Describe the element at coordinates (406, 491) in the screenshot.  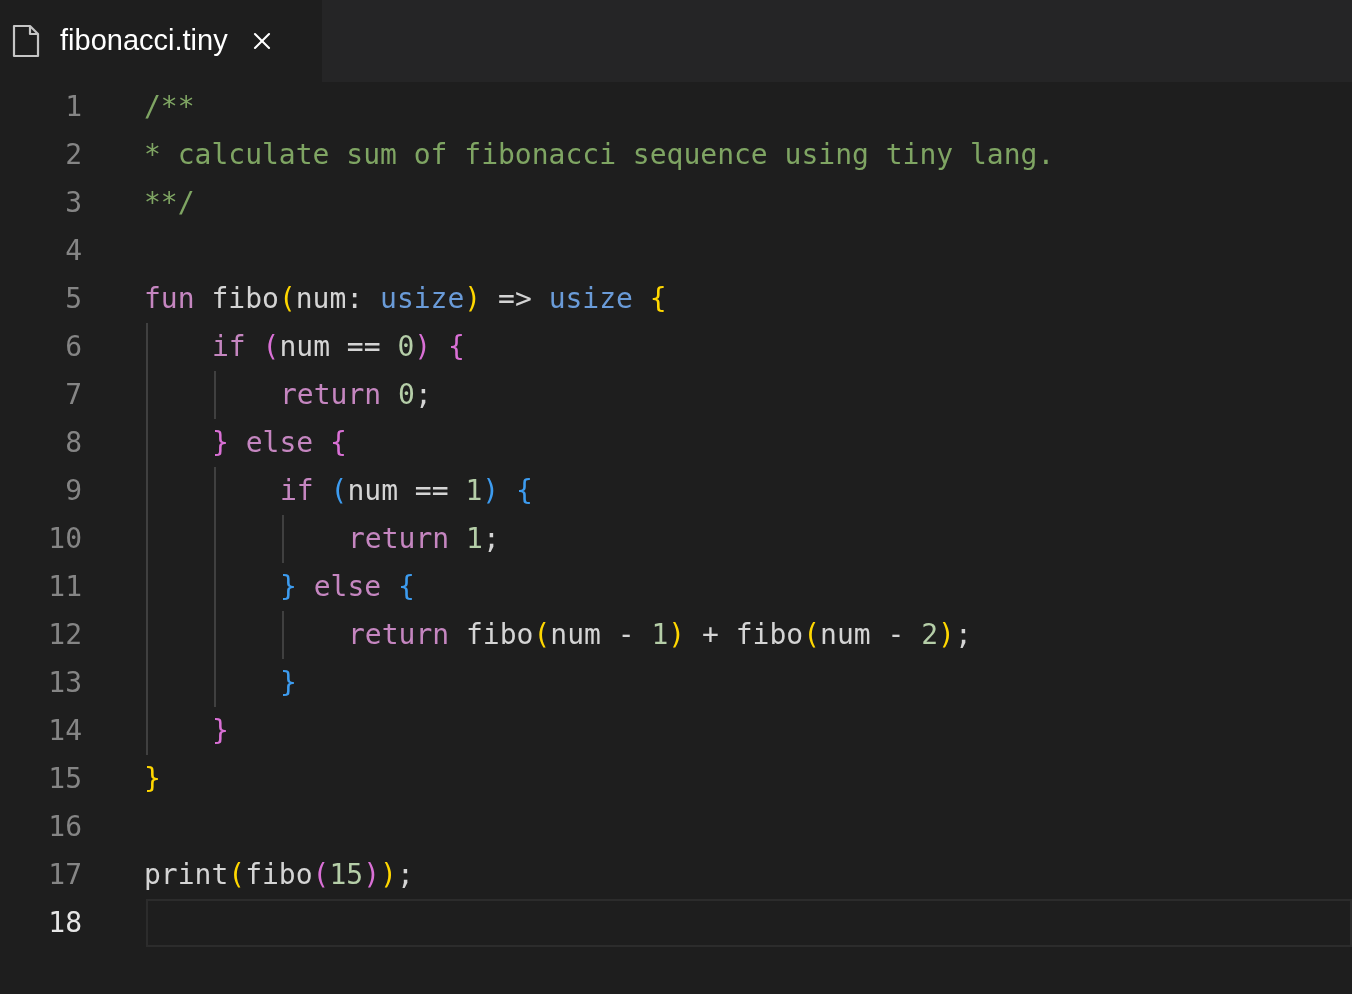
I see `code-line: if (num == 1) {` at that location.